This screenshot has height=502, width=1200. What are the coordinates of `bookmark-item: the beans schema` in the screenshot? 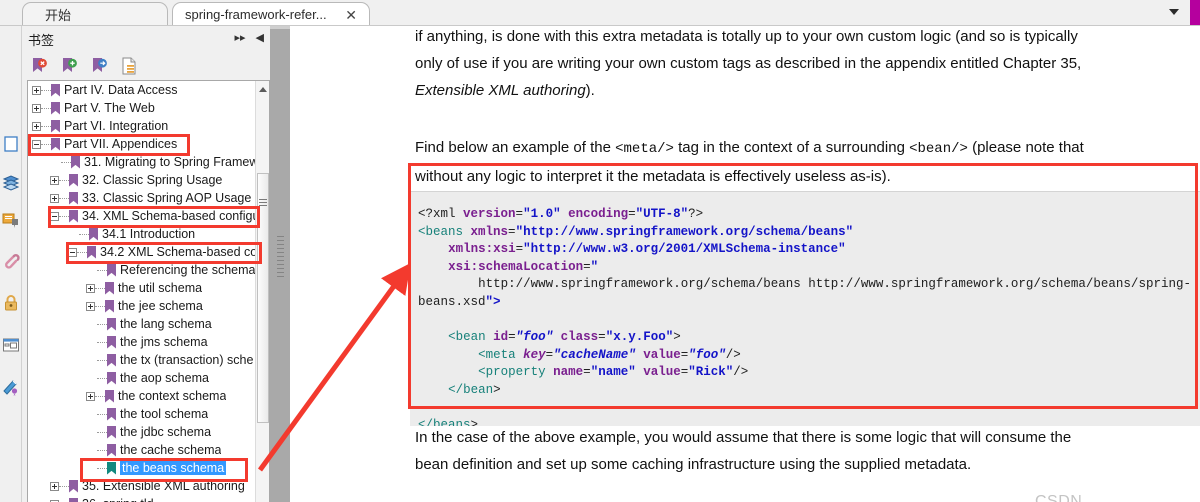 It's located at (142, 468).